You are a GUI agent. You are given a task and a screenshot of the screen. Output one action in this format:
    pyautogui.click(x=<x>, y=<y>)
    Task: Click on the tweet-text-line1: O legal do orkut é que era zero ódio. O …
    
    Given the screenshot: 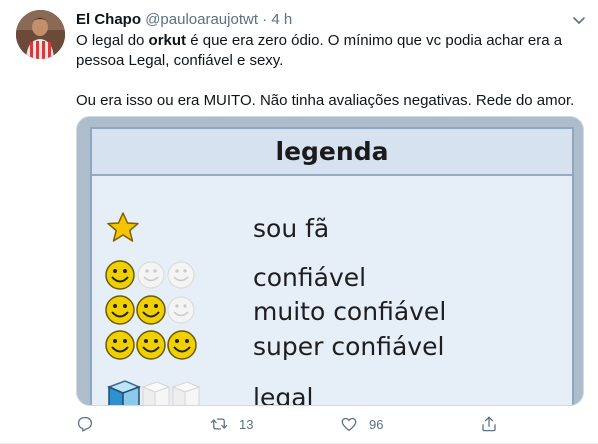 What is the action you would take?
    pyautogui.click(x=319, y=50)
    